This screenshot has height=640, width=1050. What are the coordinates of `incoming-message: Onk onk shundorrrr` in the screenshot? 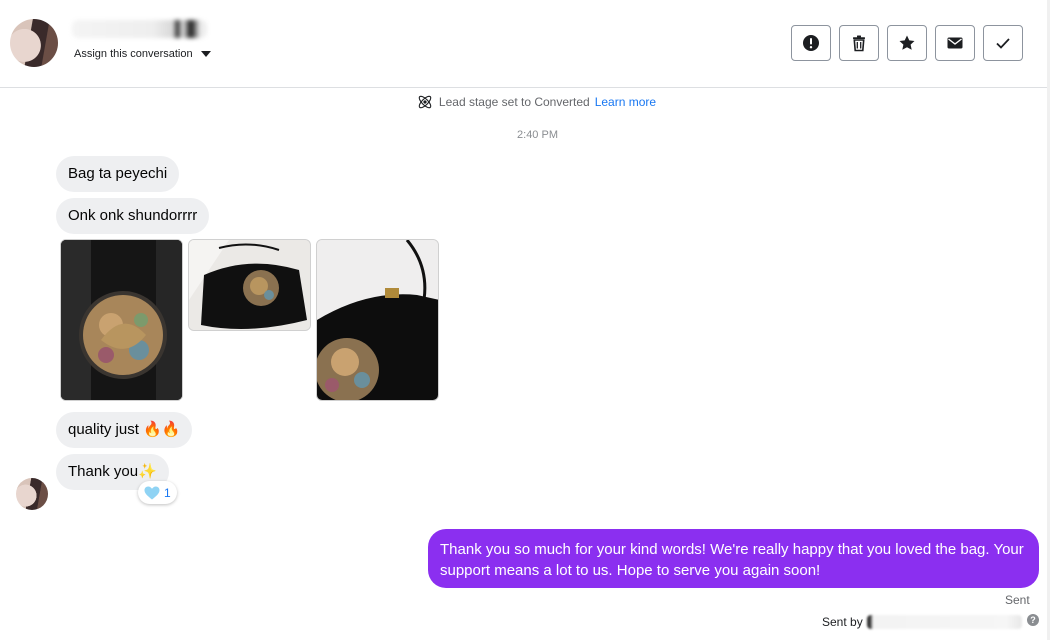 It's located at (133, 216).